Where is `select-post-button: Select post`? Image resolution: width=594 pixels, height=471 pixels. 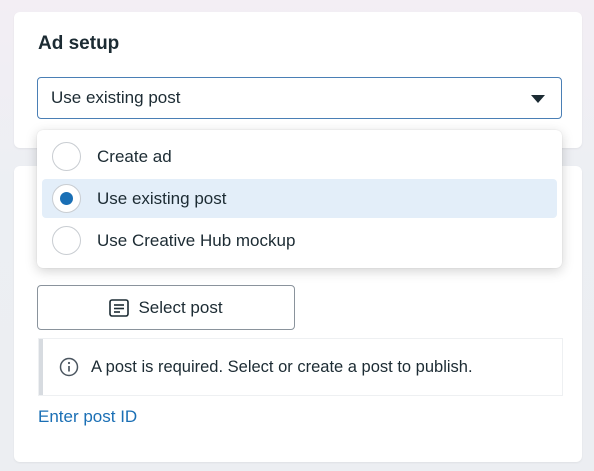 select-post-button: Select post is located at coordinates (166, 307).